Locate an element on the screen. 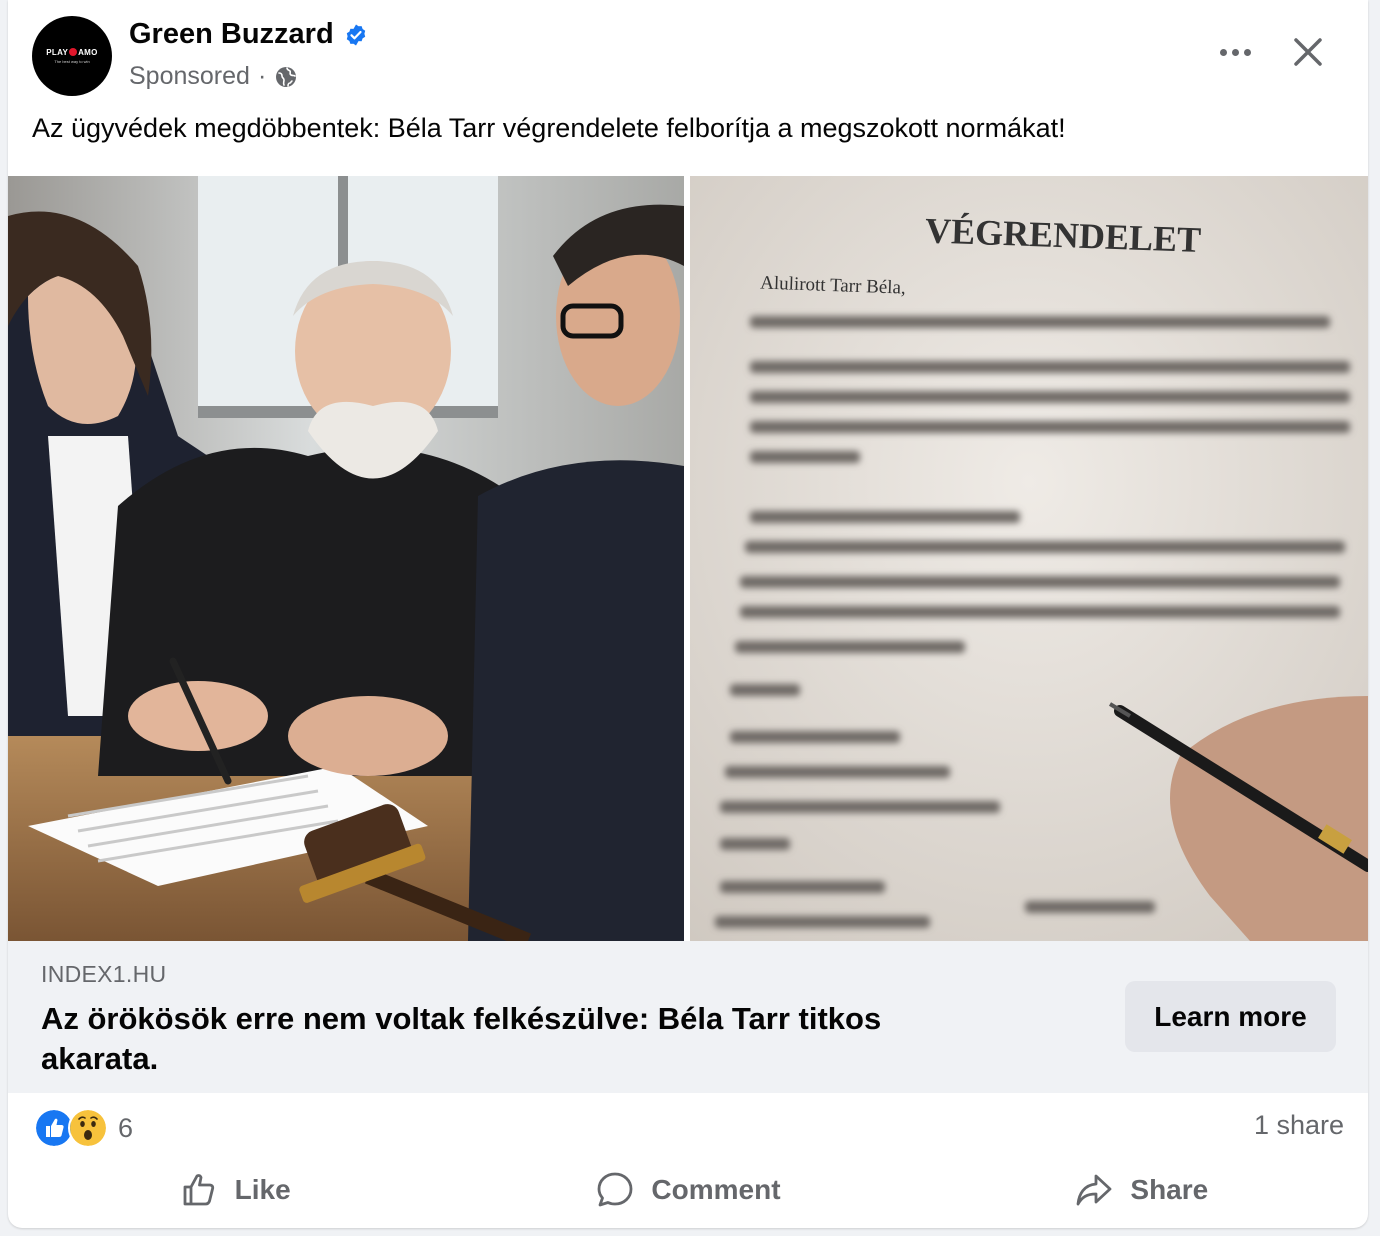  page-avatar: PLAY AMO The best way to win is located at coordinates (72, 56).